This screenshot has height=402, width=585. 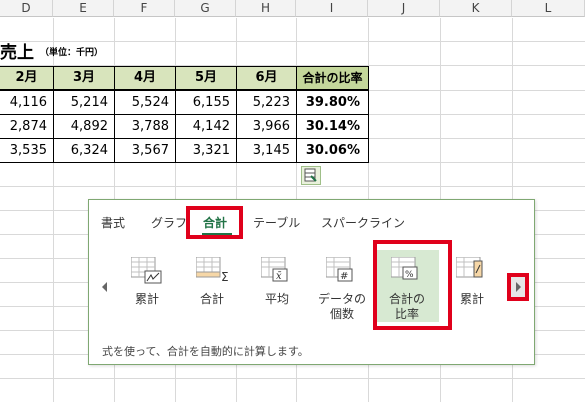 What do you see at coordinates (266, 126) in the screenshot?
I see `data-cell: 3,966` at bounding box center [266, 126].